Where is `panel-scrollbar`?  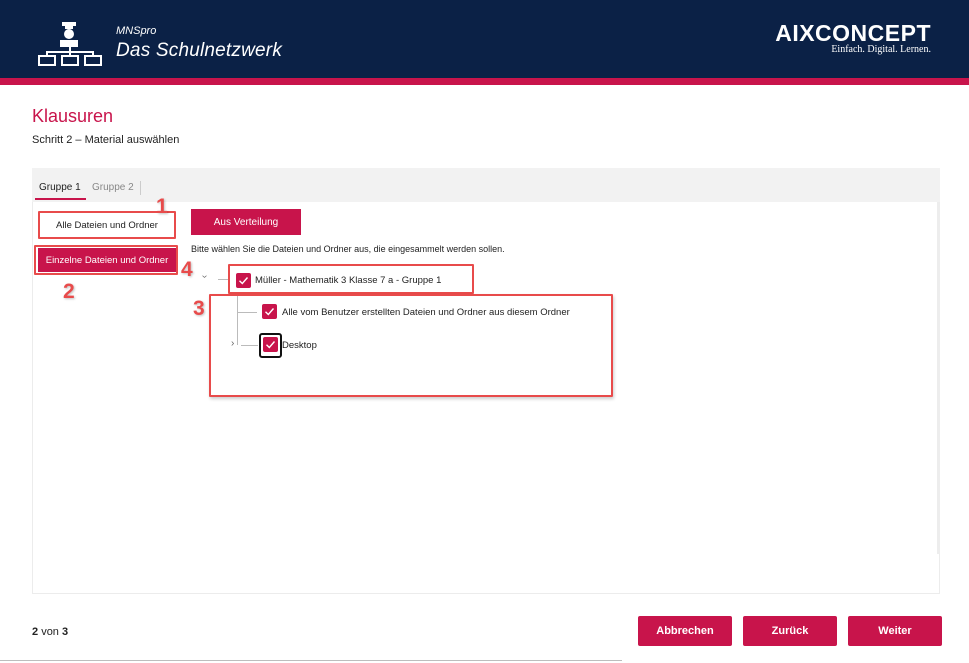 panel-scrollbar is located at coordinates (938, 378).